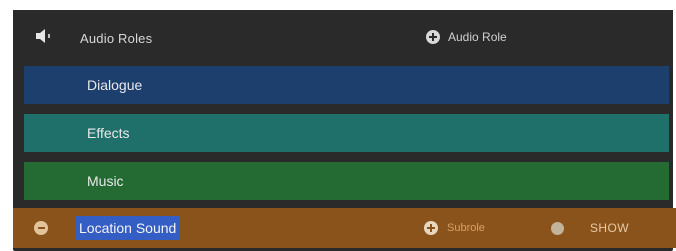 The image size is (676, 251). Describe the element at coordinates (43, 36) in the screenshot. I see `speaker-icon` at that location.